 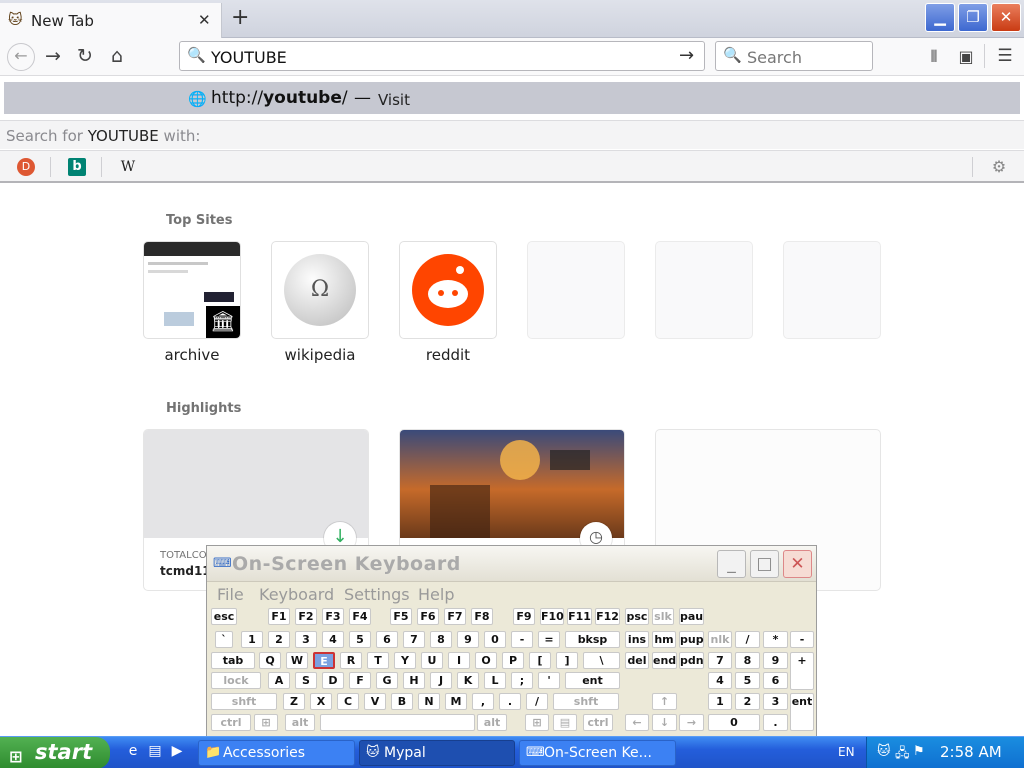 What do you see at coordinates (537, 701) in the screenshot?
I see `osk-key: /` at bounding box center [537, 701].